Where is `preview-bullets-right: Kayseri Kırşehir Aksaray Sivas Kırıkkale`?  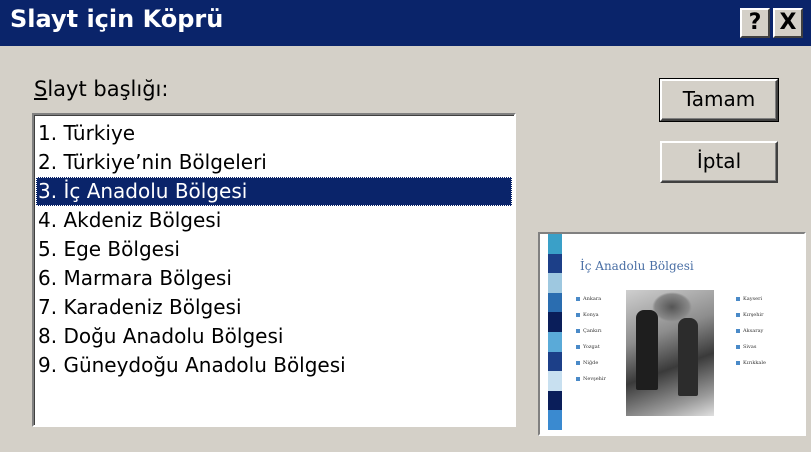
preview-bullets-right: Kayseri Kırşehir Aksaray Sivas Kırıkkale is located at coordinates (751, 336).